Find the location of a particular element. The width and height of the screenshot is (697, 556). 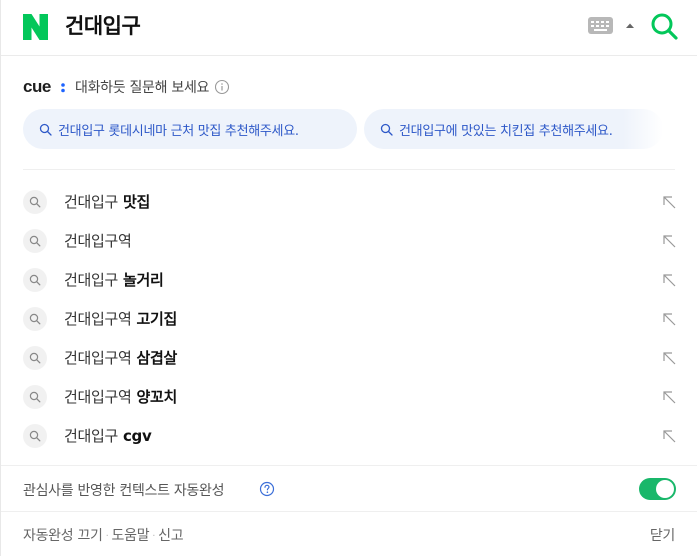

suggestion-suffix: cgv is located at coordinates (135, 436).